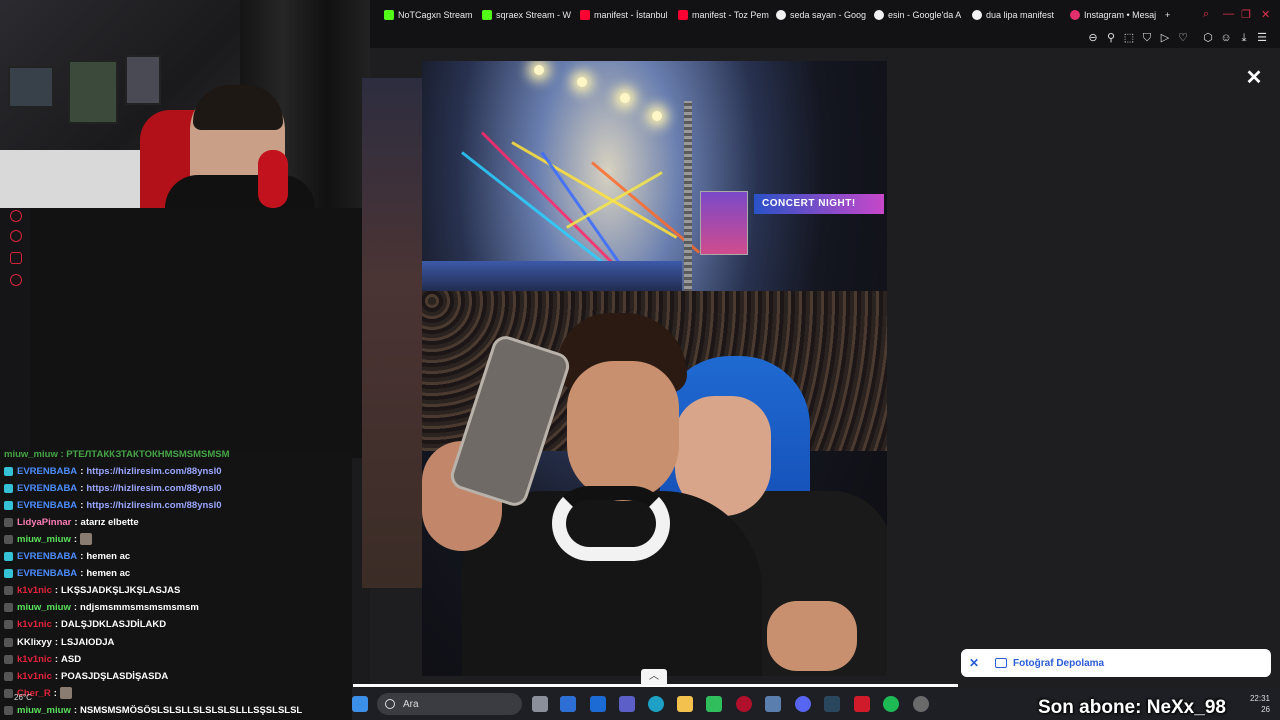 Image resolution: width=1280 pixels, height=720 pixels. I want to click on steam-icon, so click(832, 704).